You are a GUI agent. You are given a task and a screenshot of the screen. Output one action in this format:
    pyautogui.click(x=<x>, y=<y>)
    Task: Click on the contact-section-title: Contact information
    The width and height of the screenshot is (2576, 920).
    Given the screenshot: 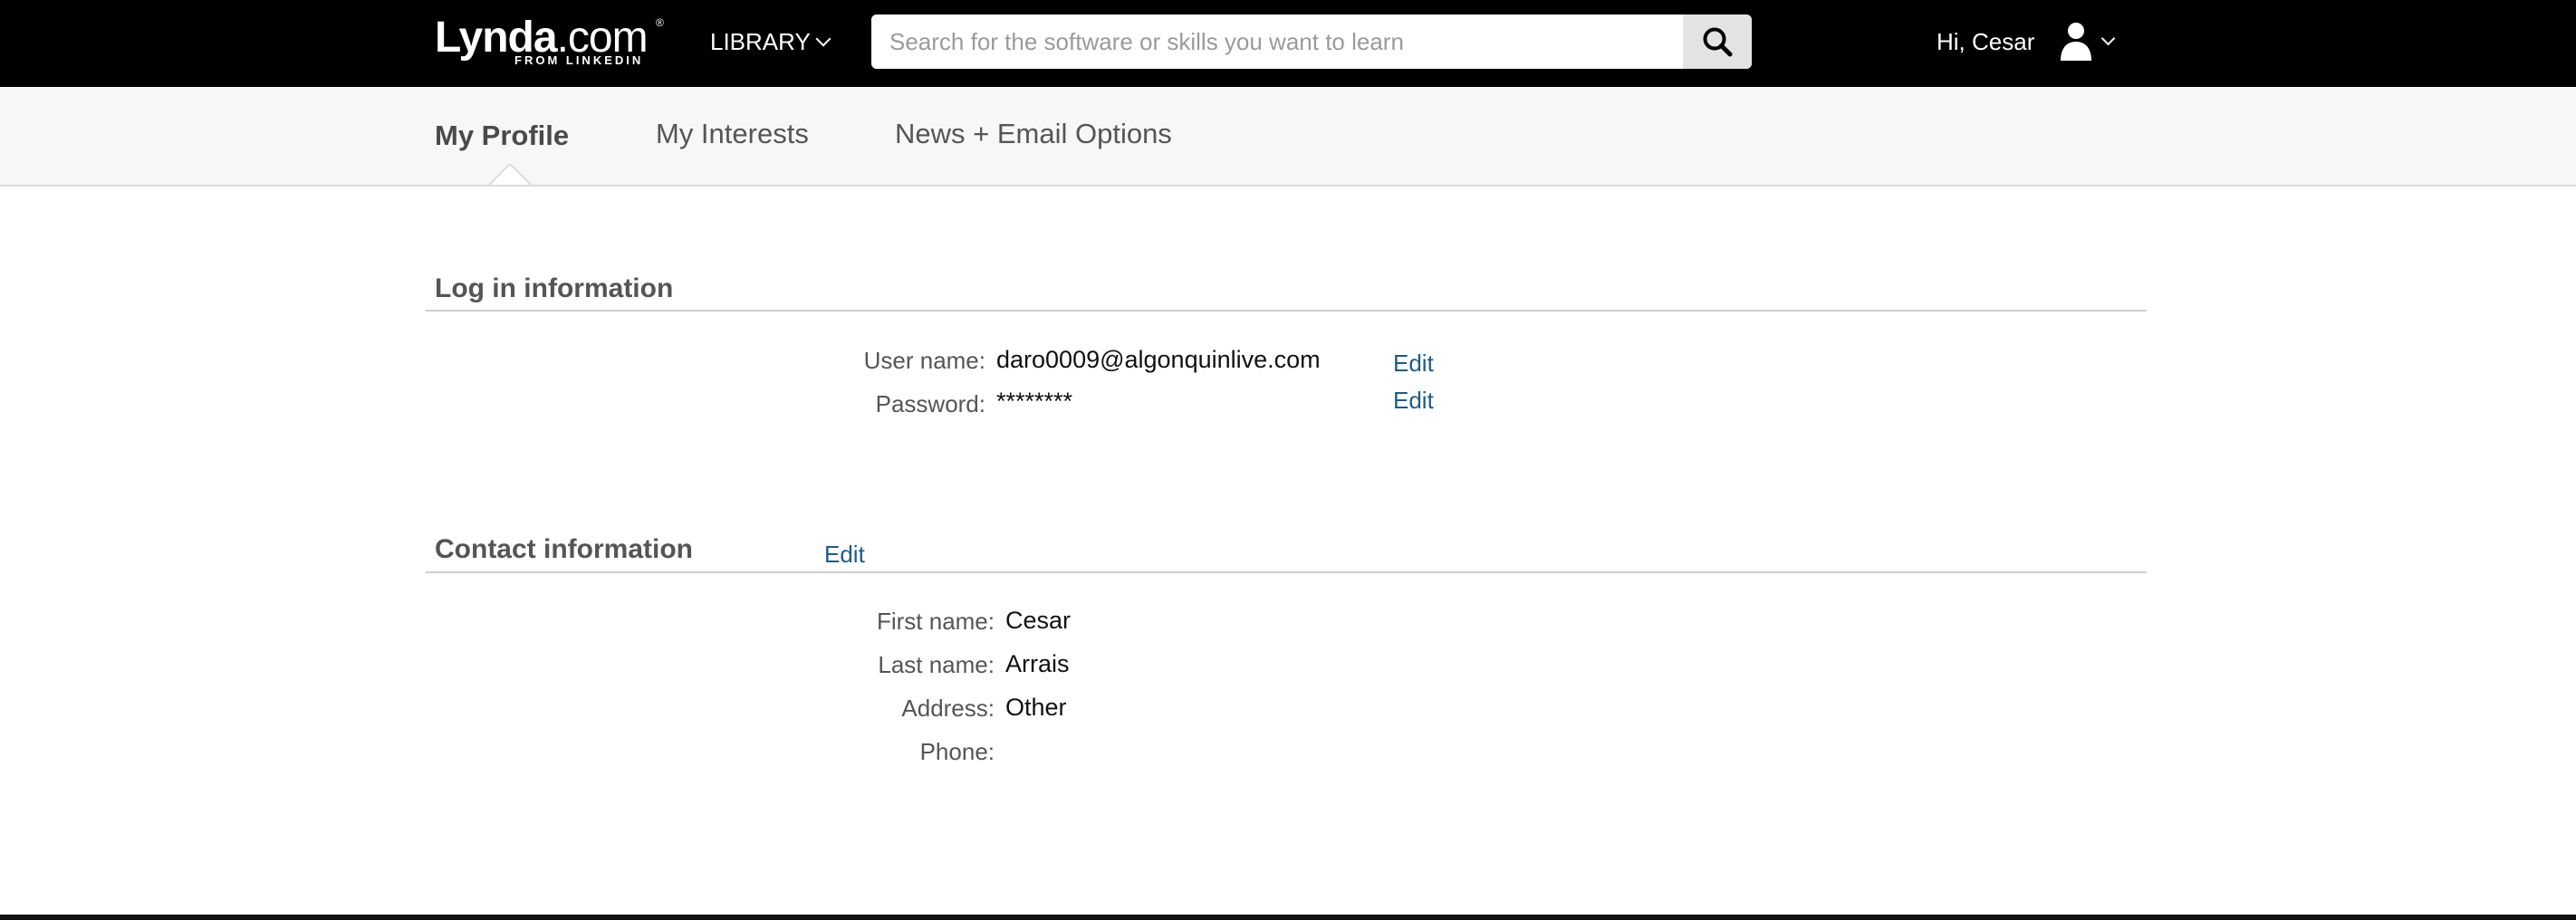 What is the action you would take?
    pyautogui.click(x=564, y=549)
    